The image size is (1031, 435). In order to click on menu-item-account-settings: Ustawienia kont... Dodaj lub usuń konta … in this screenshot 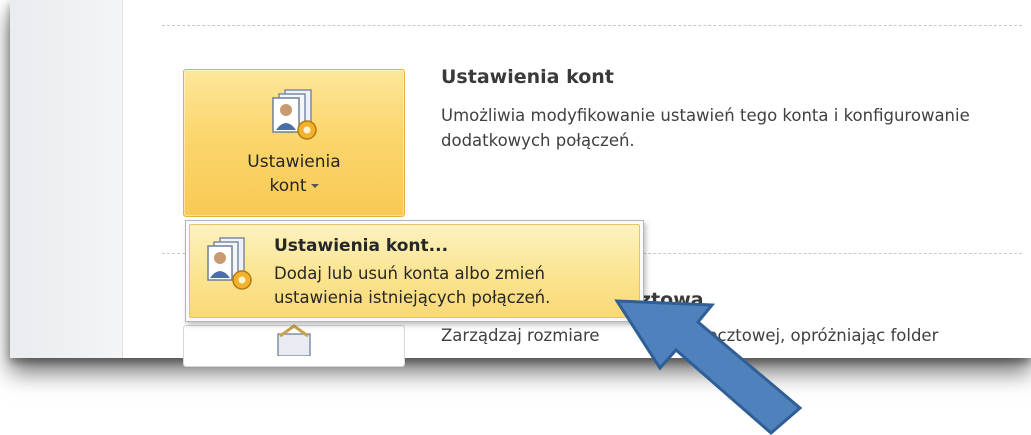, I will do `click(414, 271)`.